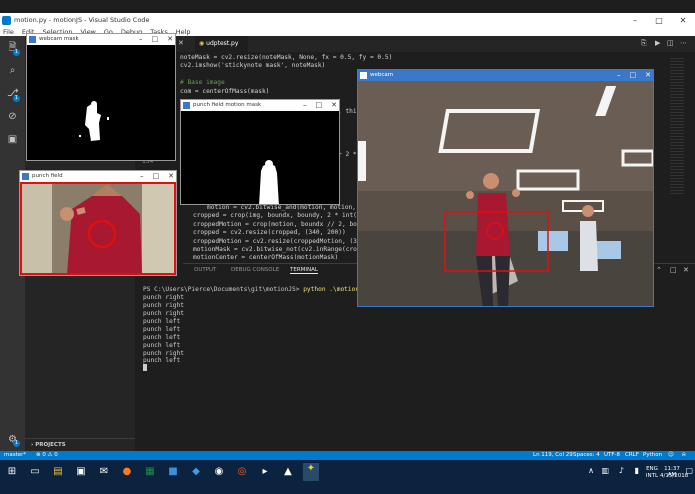 This screenshot has height=494, width=695. Describe the element at coordinates (673, 270) in the screenshot. I see `maximize-panel-icon: □` at that location.